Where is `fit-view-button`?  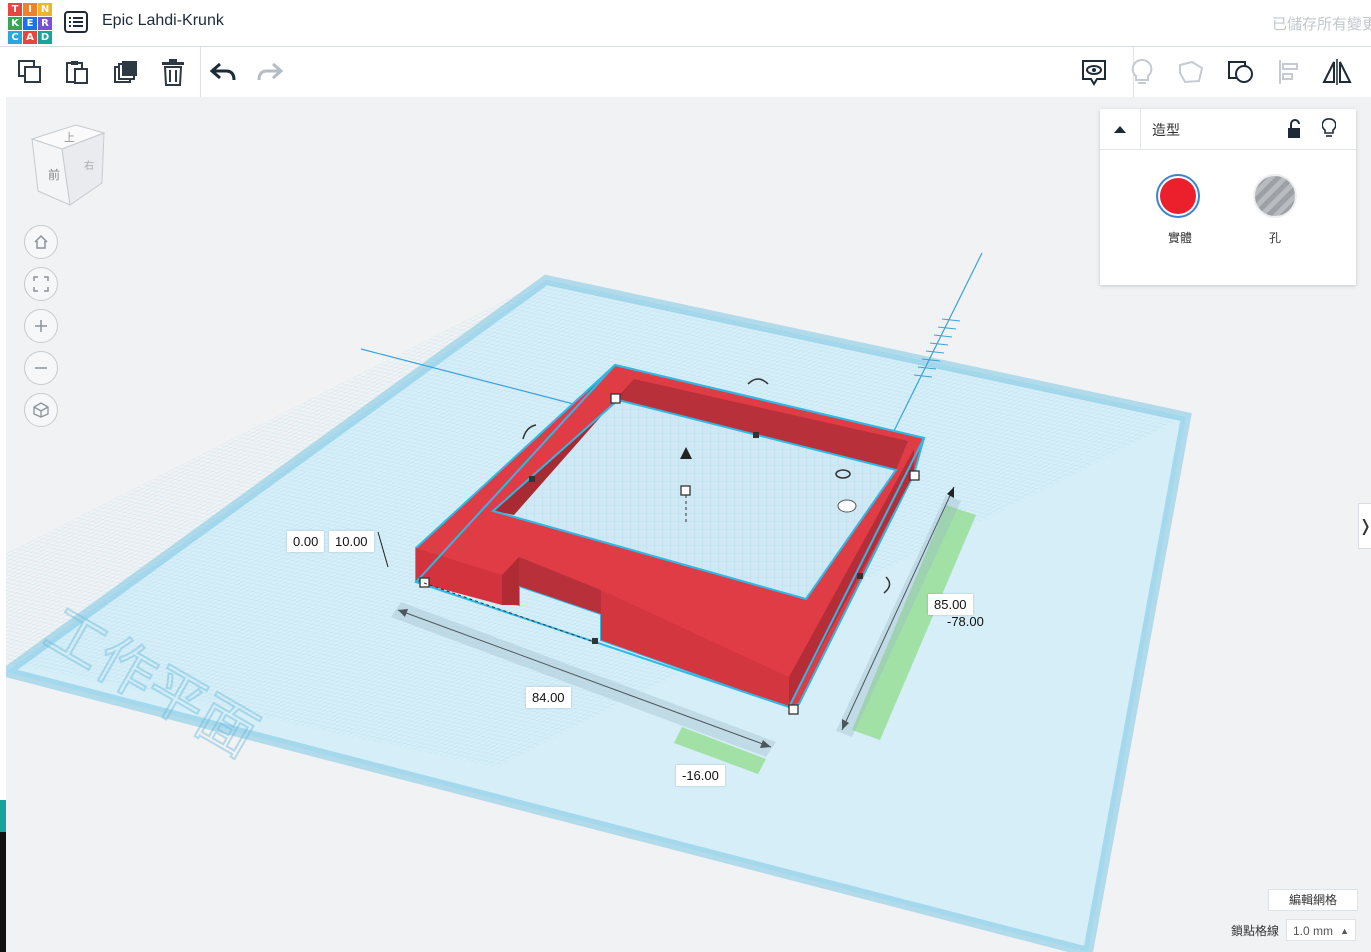 fit-view-button is located at coordinates (41, 284).